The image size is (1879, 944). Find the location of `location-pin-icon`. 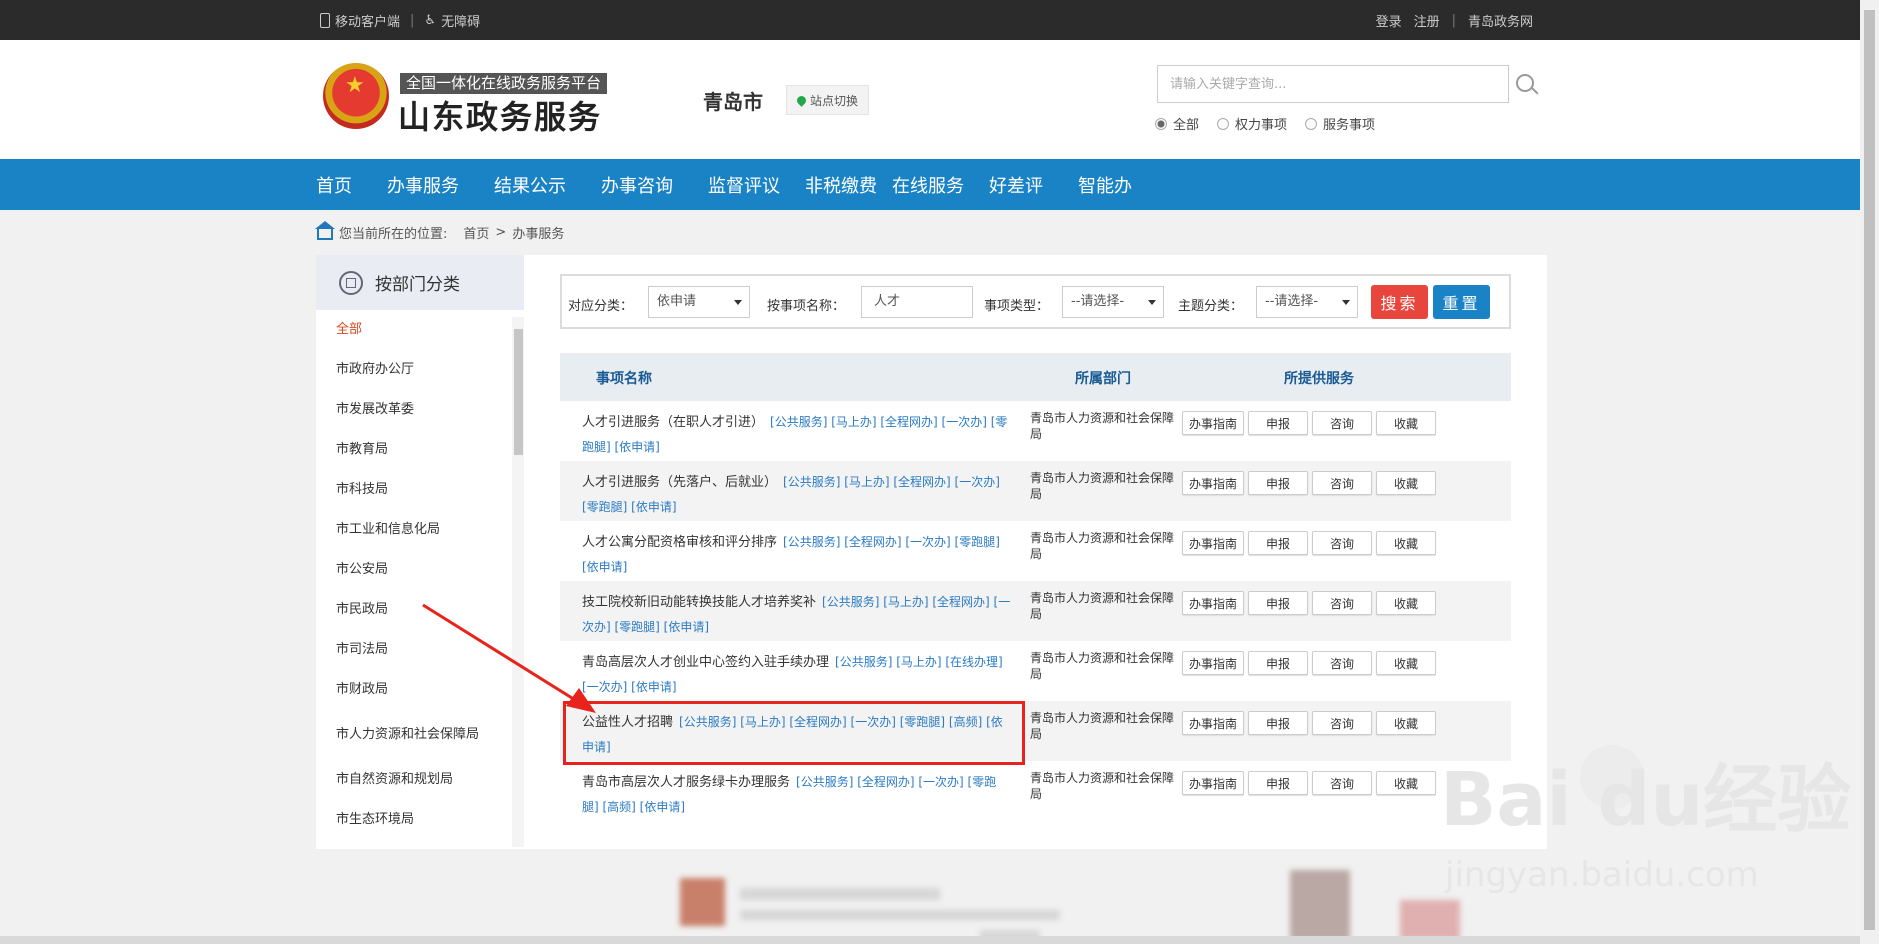

location-pin-icon is located at coordinates (801, 100).